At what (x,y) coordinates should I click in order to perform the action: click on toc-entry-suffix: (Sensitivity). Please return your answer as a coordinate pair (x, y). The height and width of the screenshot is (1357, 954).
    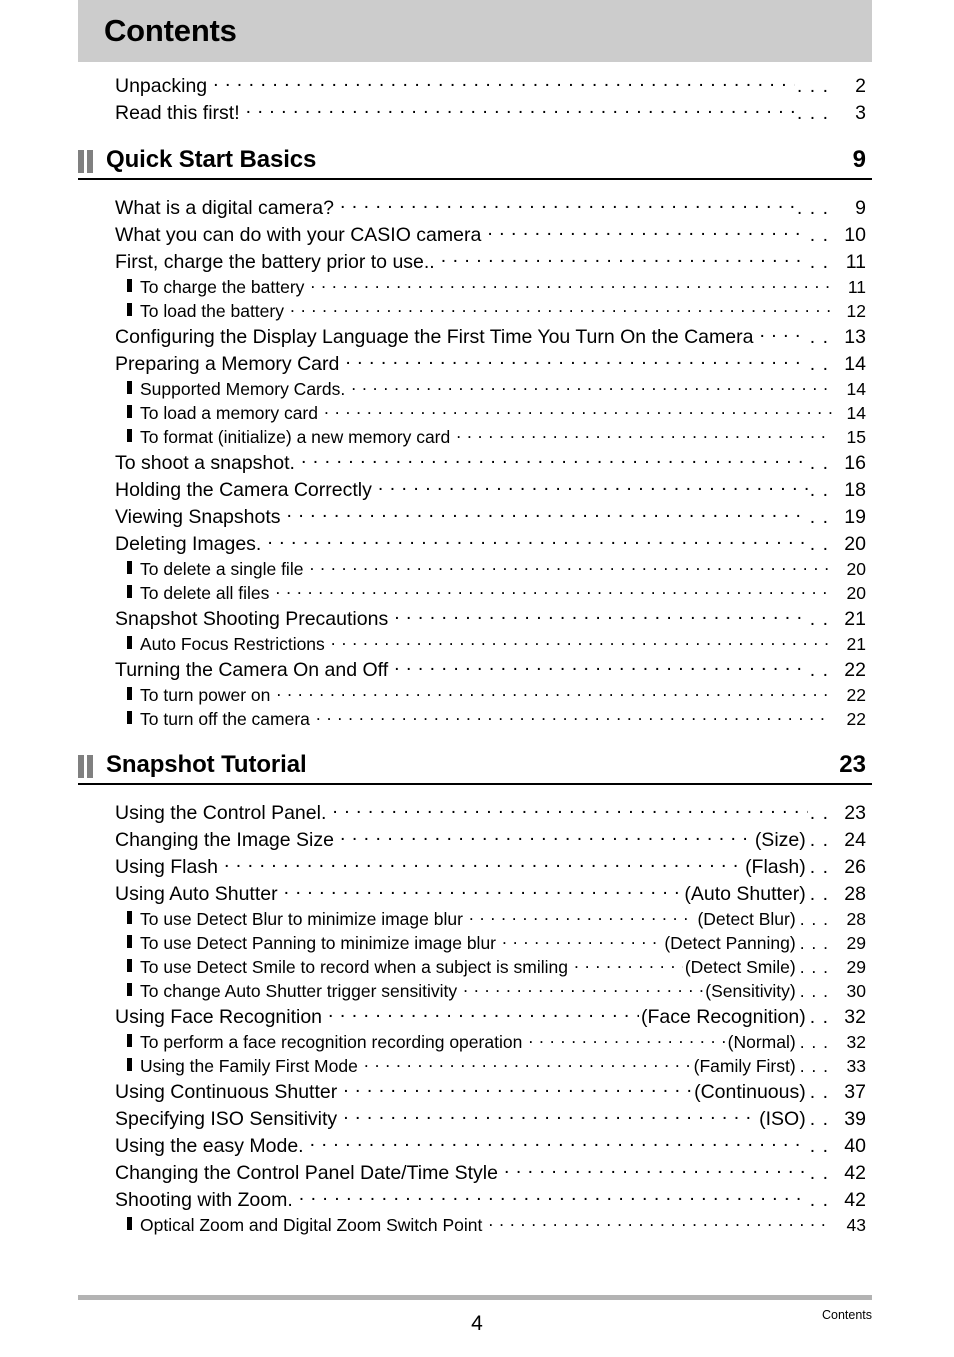
    Looking at the image, I should click on (750, 990).